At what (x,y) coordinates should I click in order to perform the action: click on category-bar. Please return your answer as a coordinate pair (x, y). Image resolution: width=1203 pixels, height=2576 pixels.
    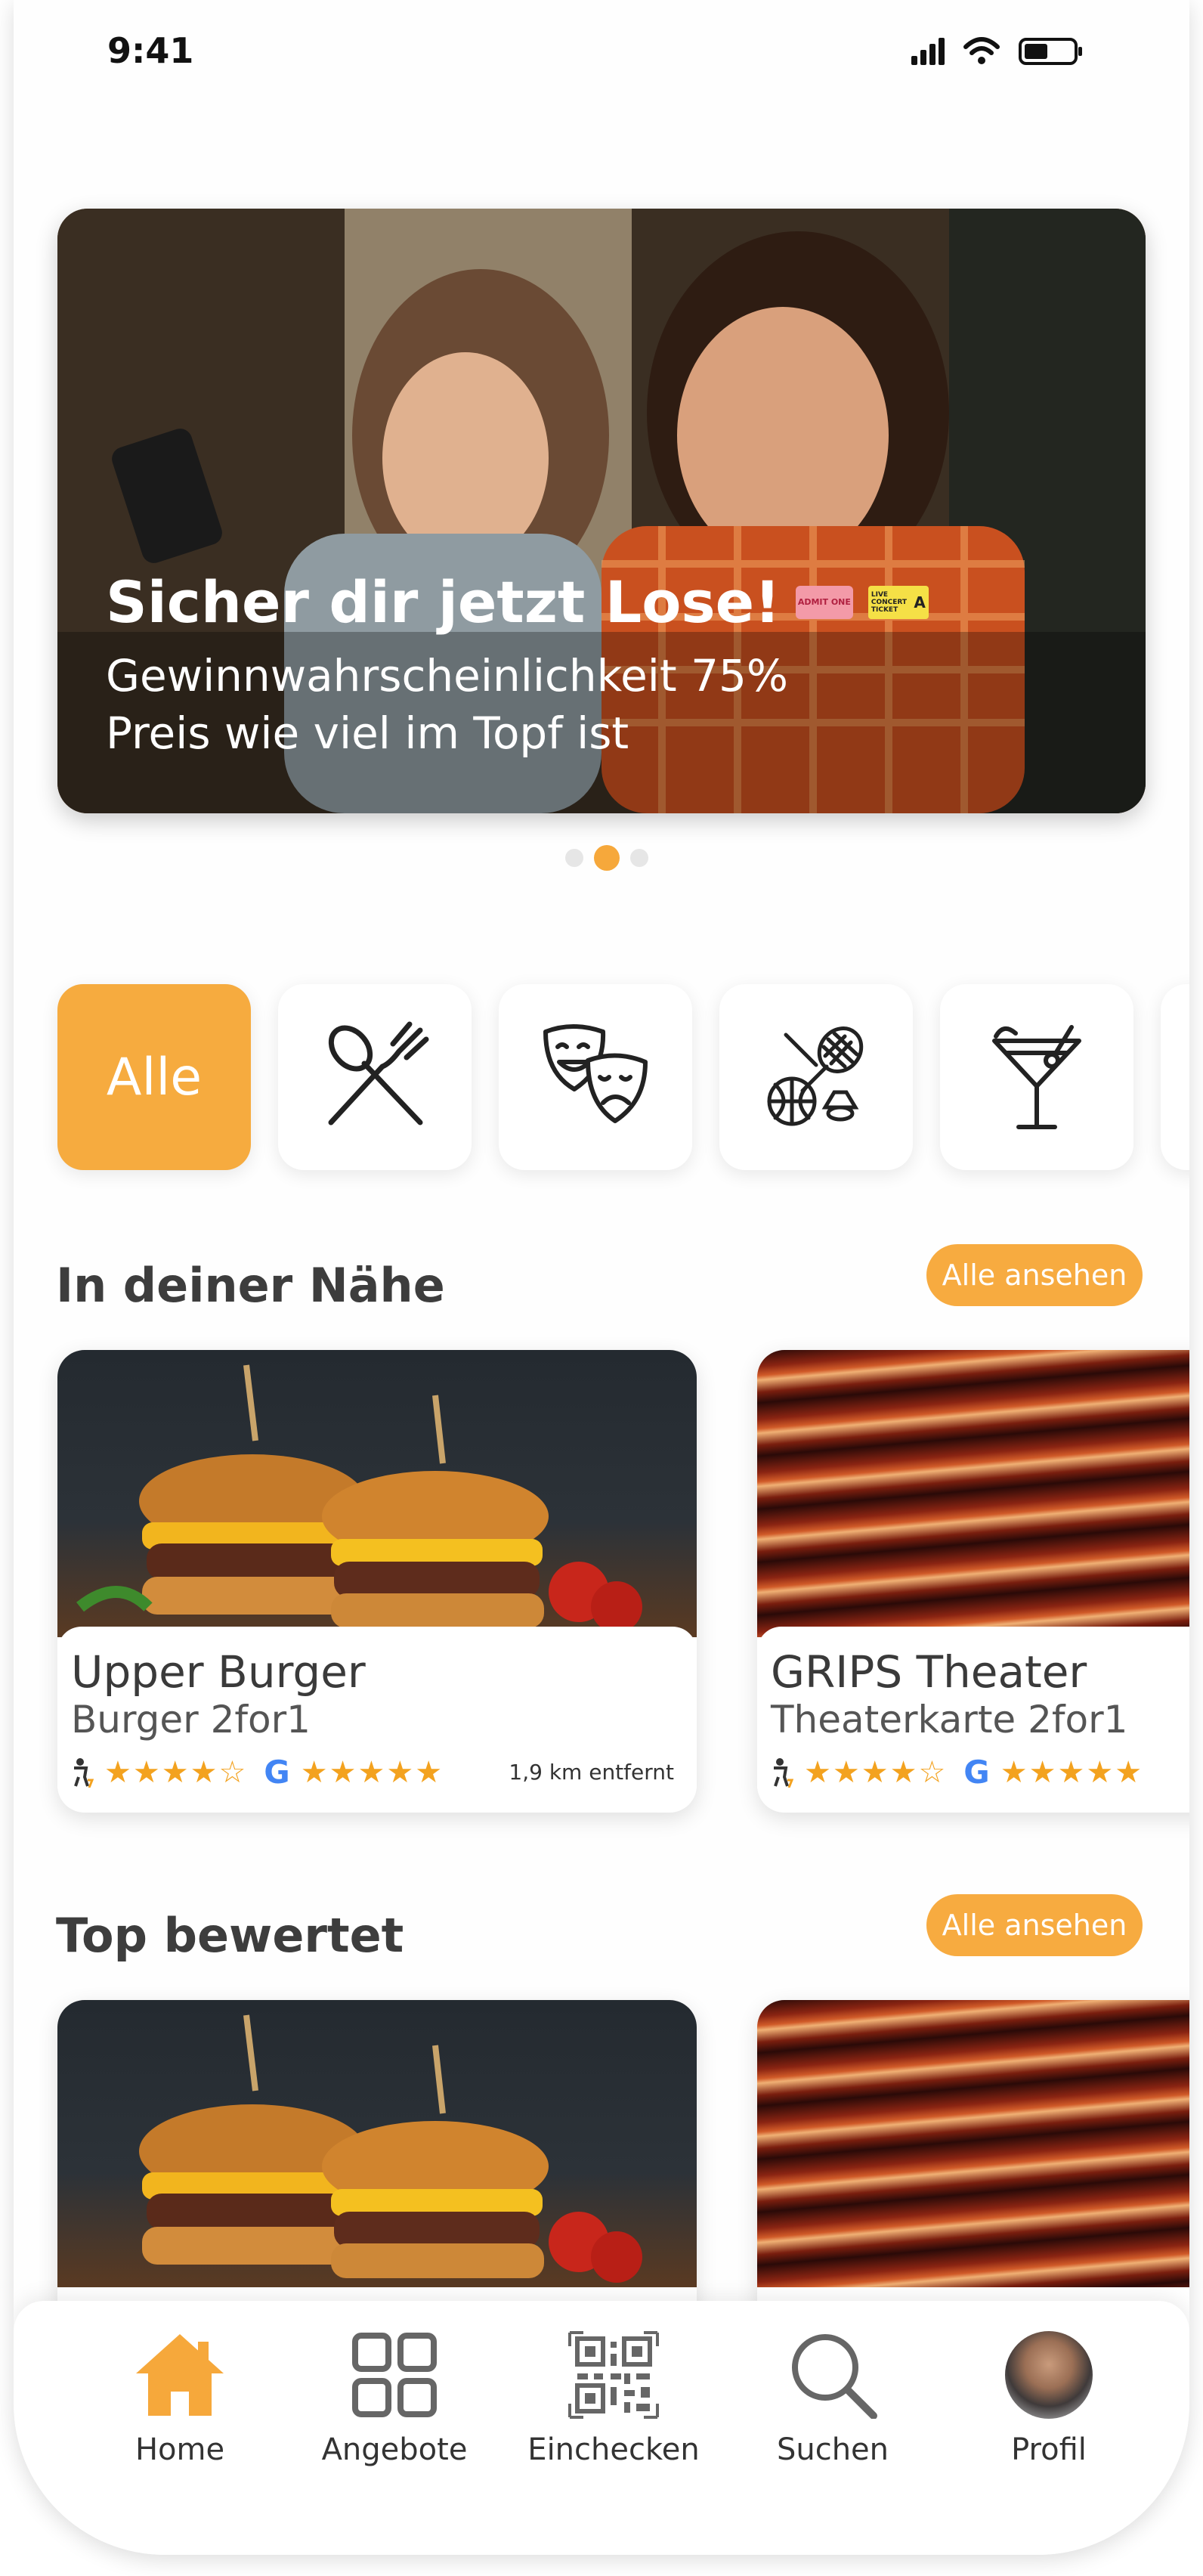
    Looking at the image, I should click on (1036, 1077).